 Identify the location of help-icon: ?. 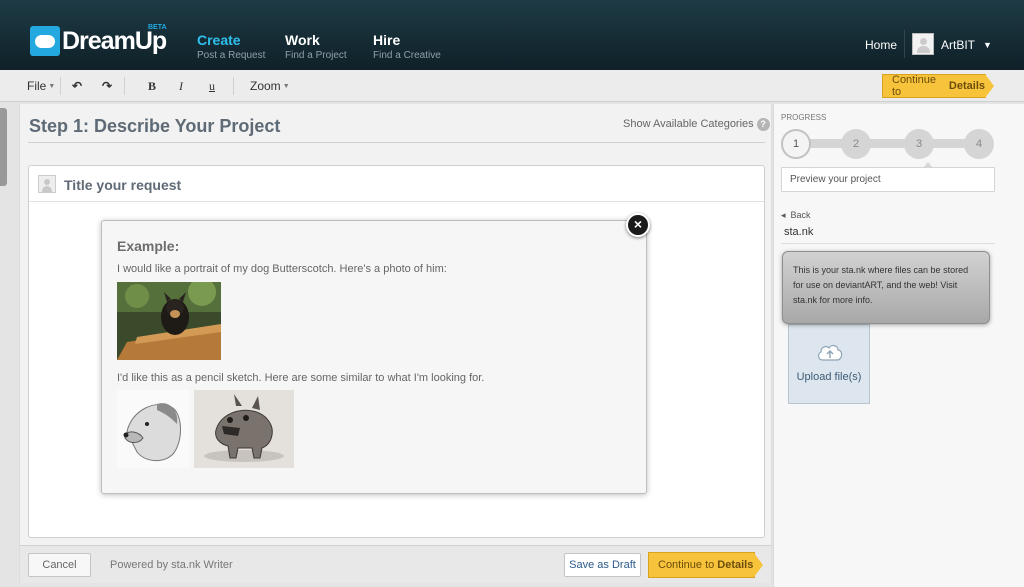
(763, 124).